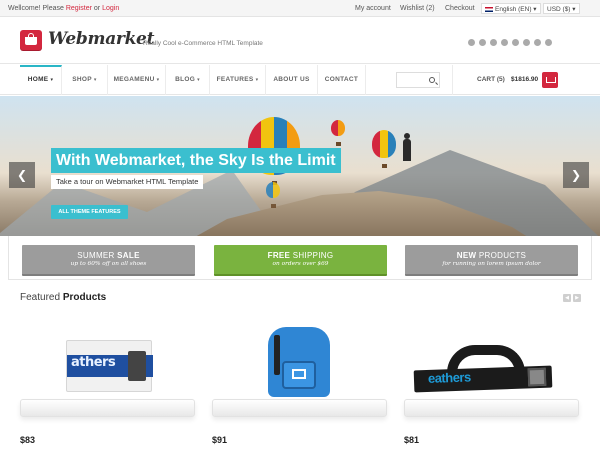 This screenshot has width=600, height=450. What do you see at coordinates (373, 8) in the screenshot?
I see `my-account-link: My account` at bounding box center [373, 8].